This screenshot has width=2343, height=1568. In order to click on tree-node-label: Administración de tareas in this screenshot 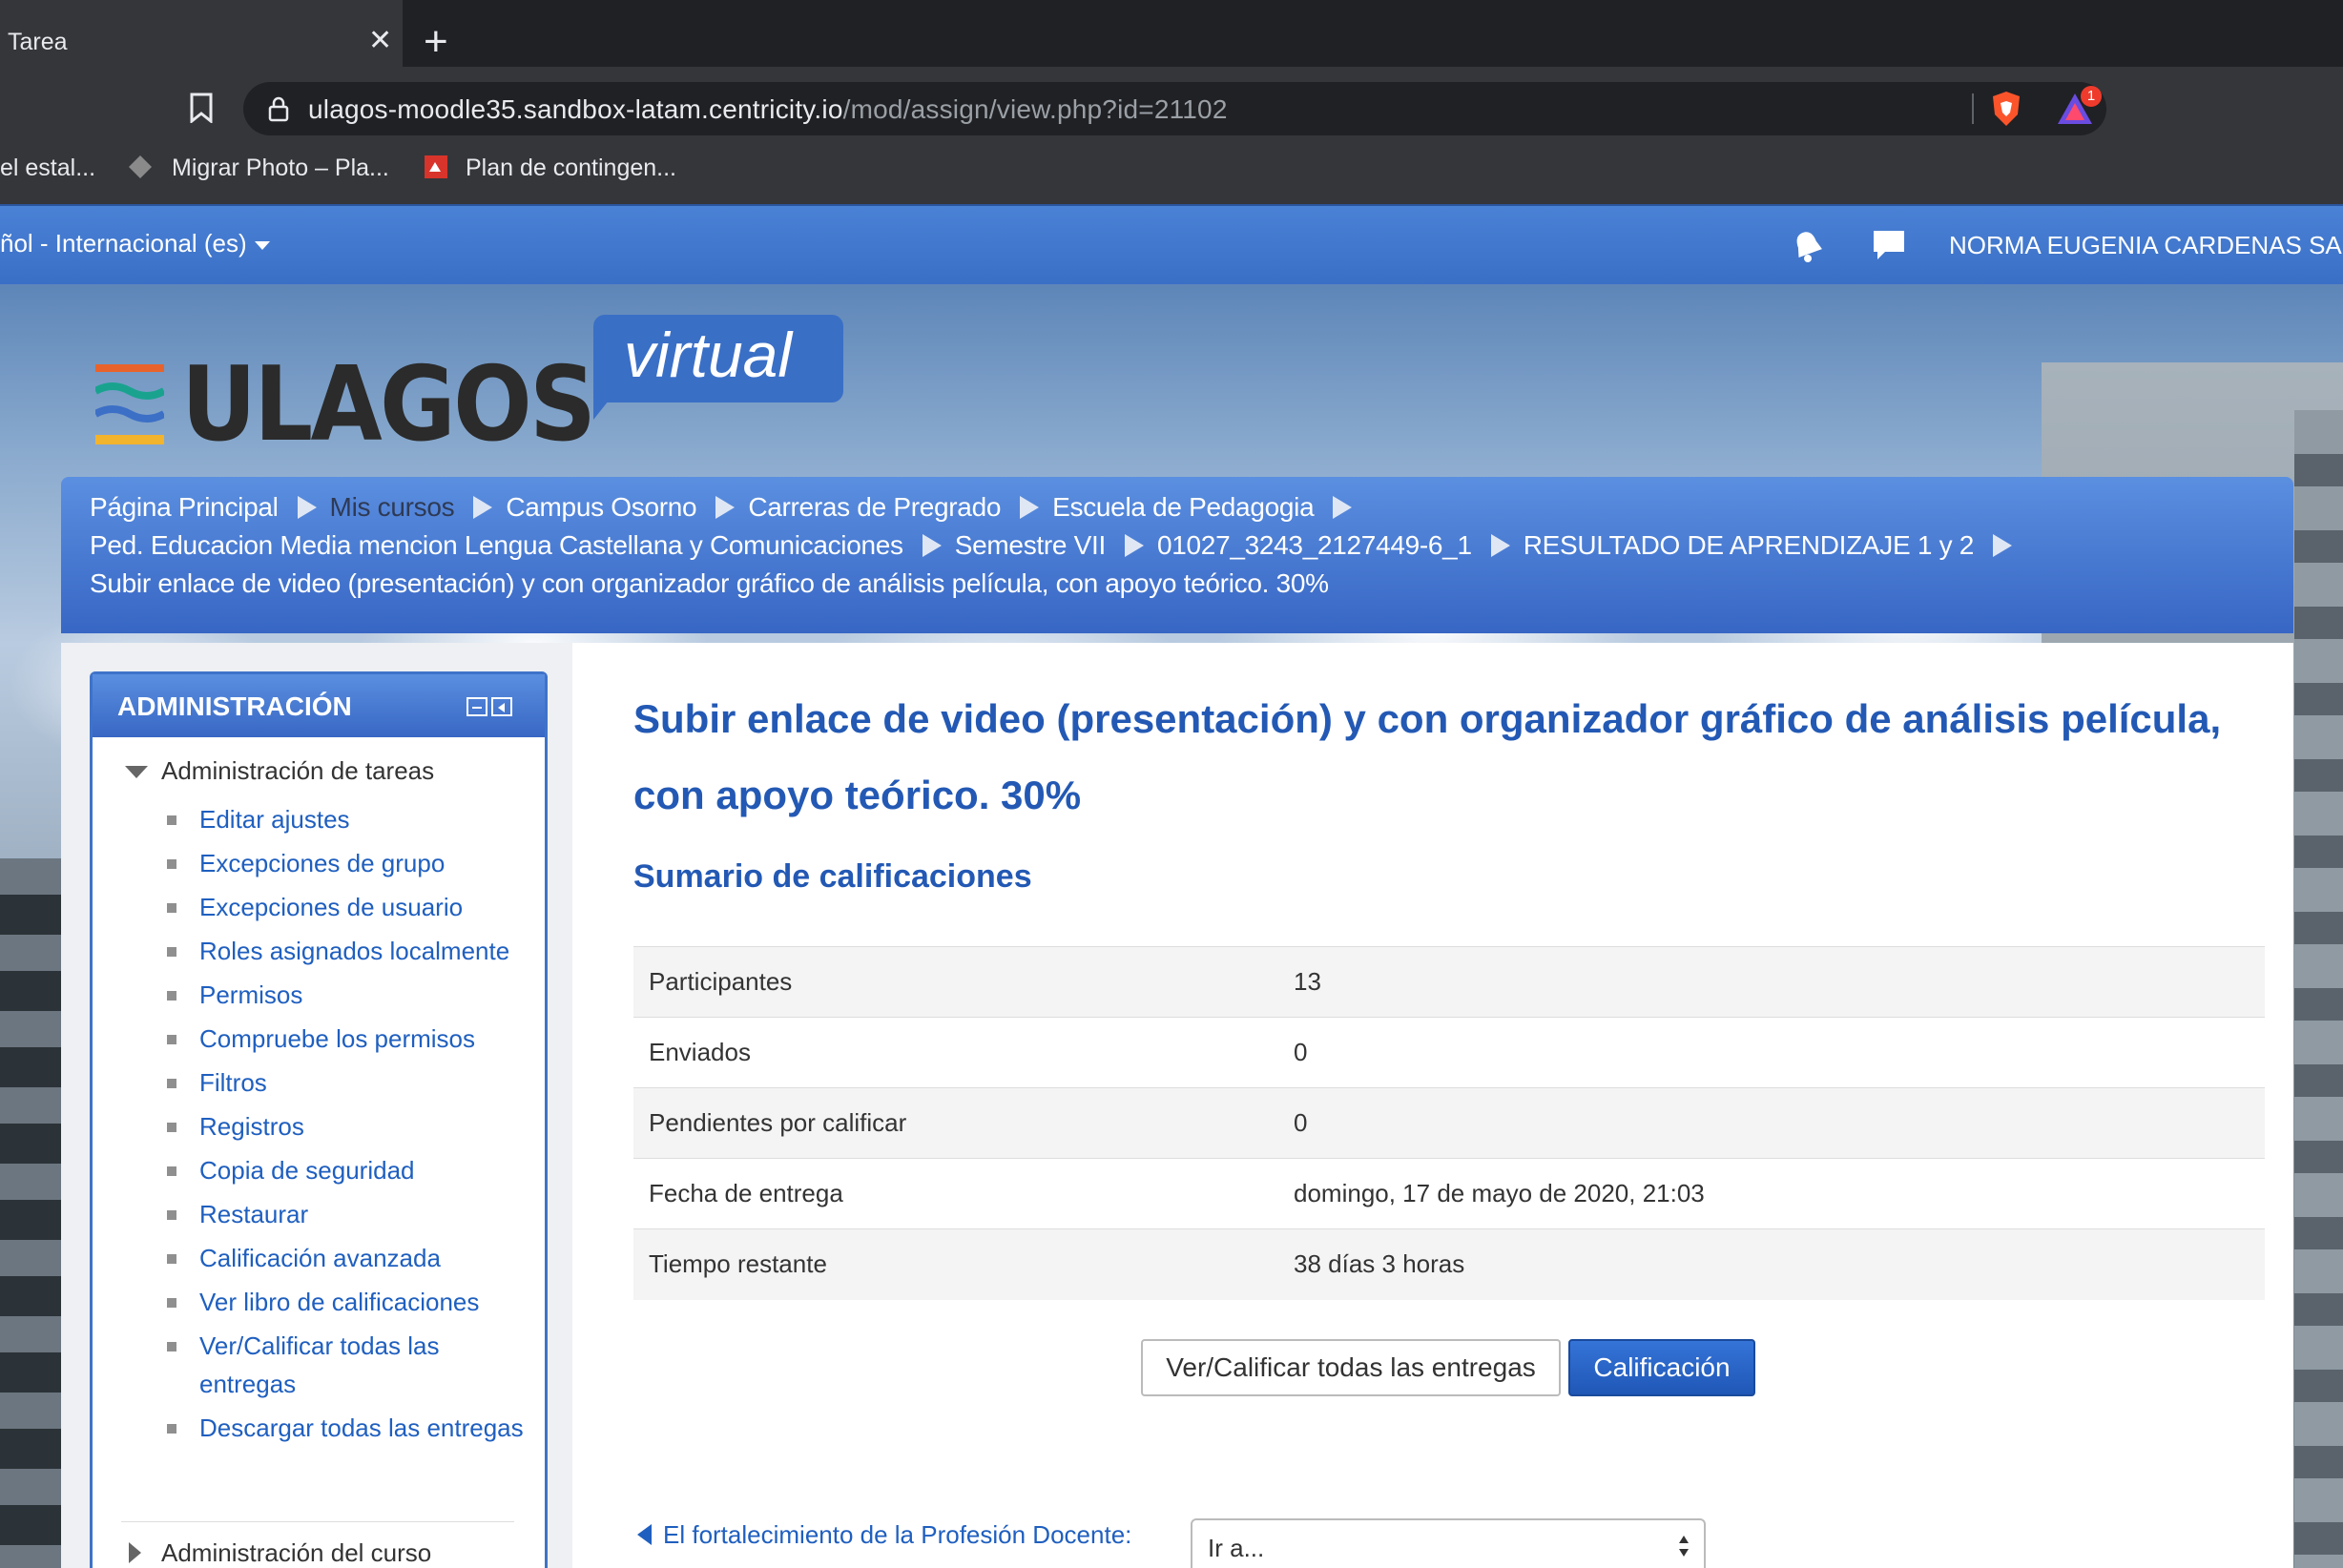, I will do `click(298, 770)`.